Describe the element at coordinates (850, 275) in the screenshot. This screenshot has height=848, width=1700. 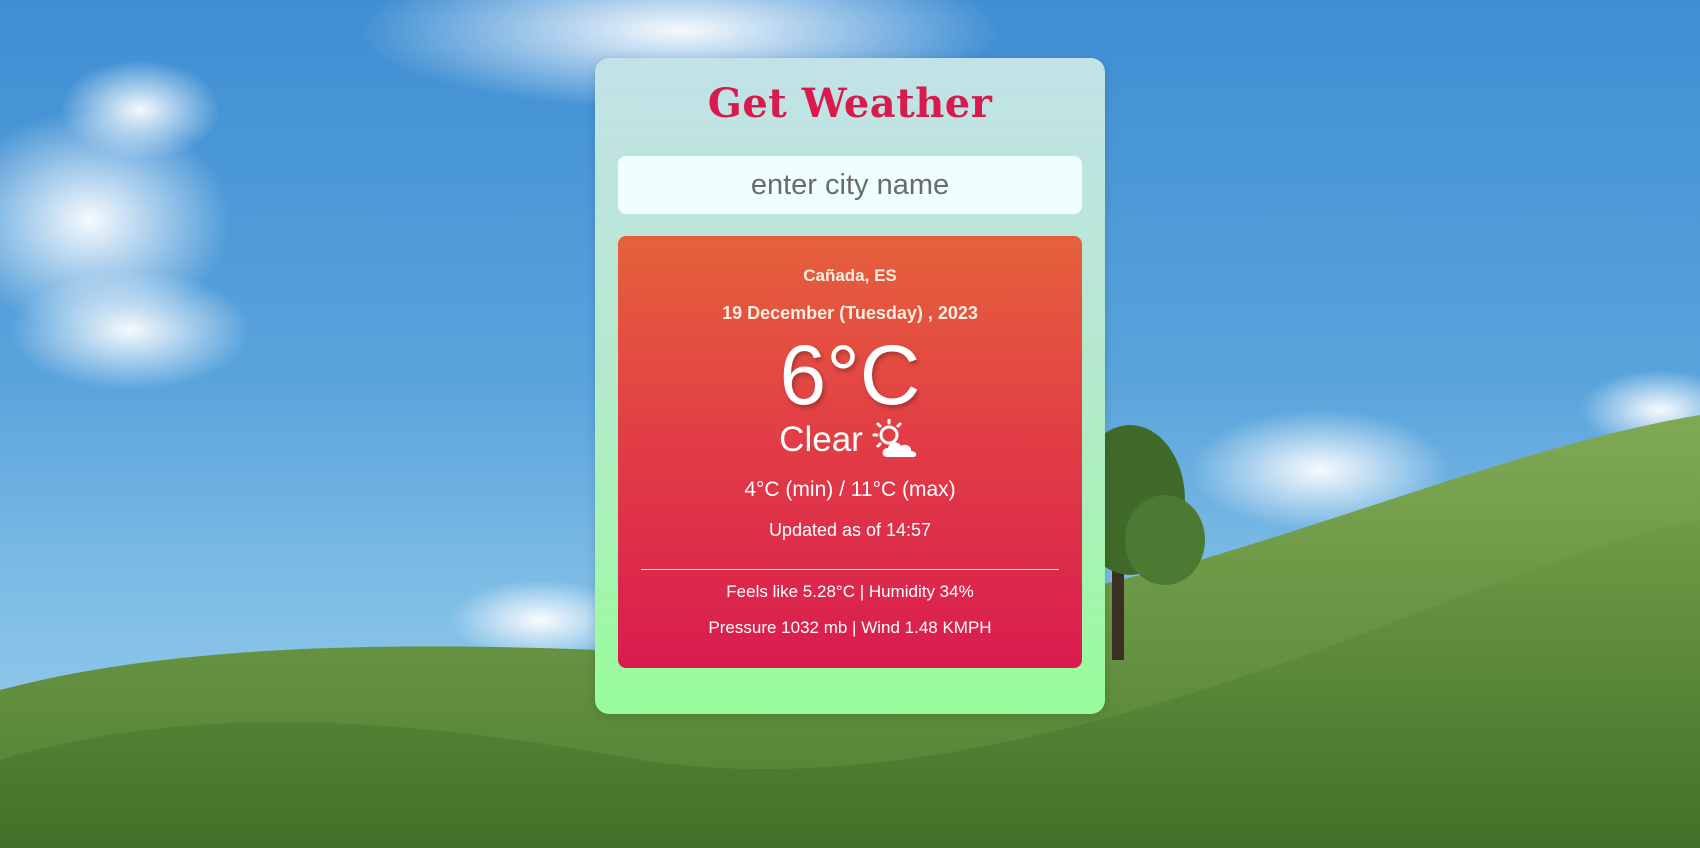
I see `location-label: Cañada, ES` at that location.